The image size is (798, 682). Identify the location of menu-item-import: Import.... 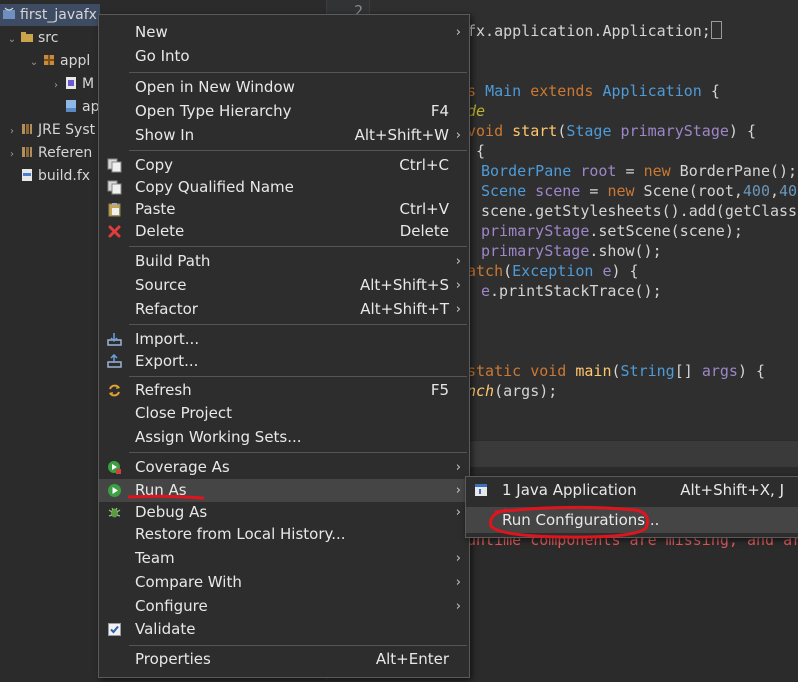
(284, 339).